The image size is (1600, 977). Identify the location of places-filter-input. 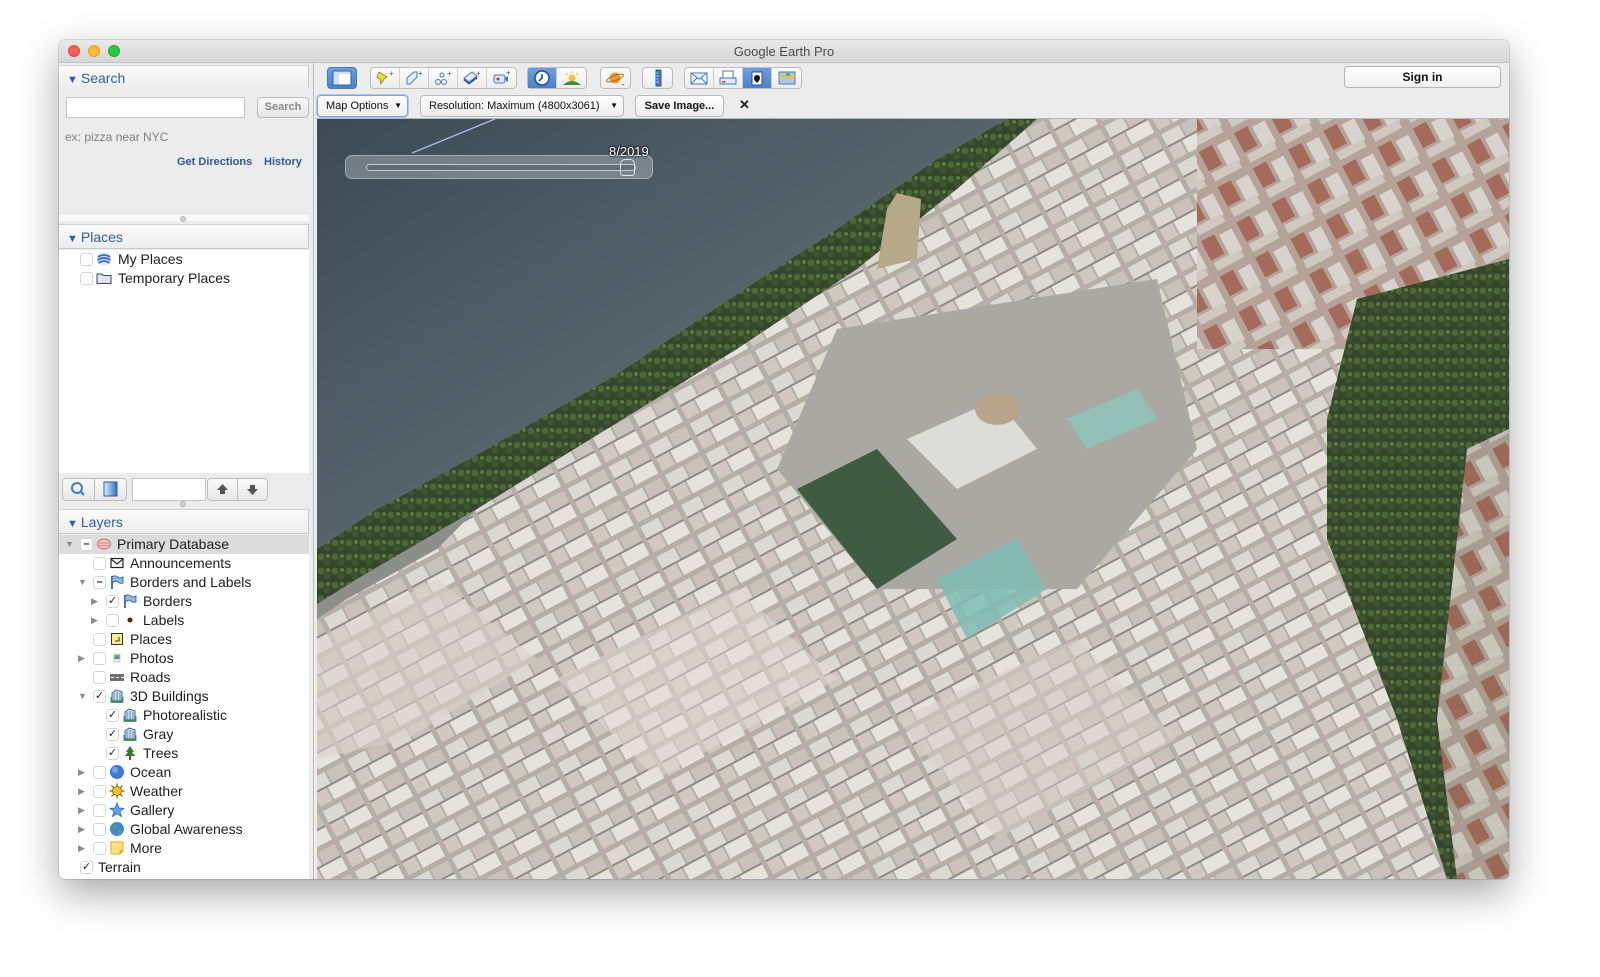
(169, 489).